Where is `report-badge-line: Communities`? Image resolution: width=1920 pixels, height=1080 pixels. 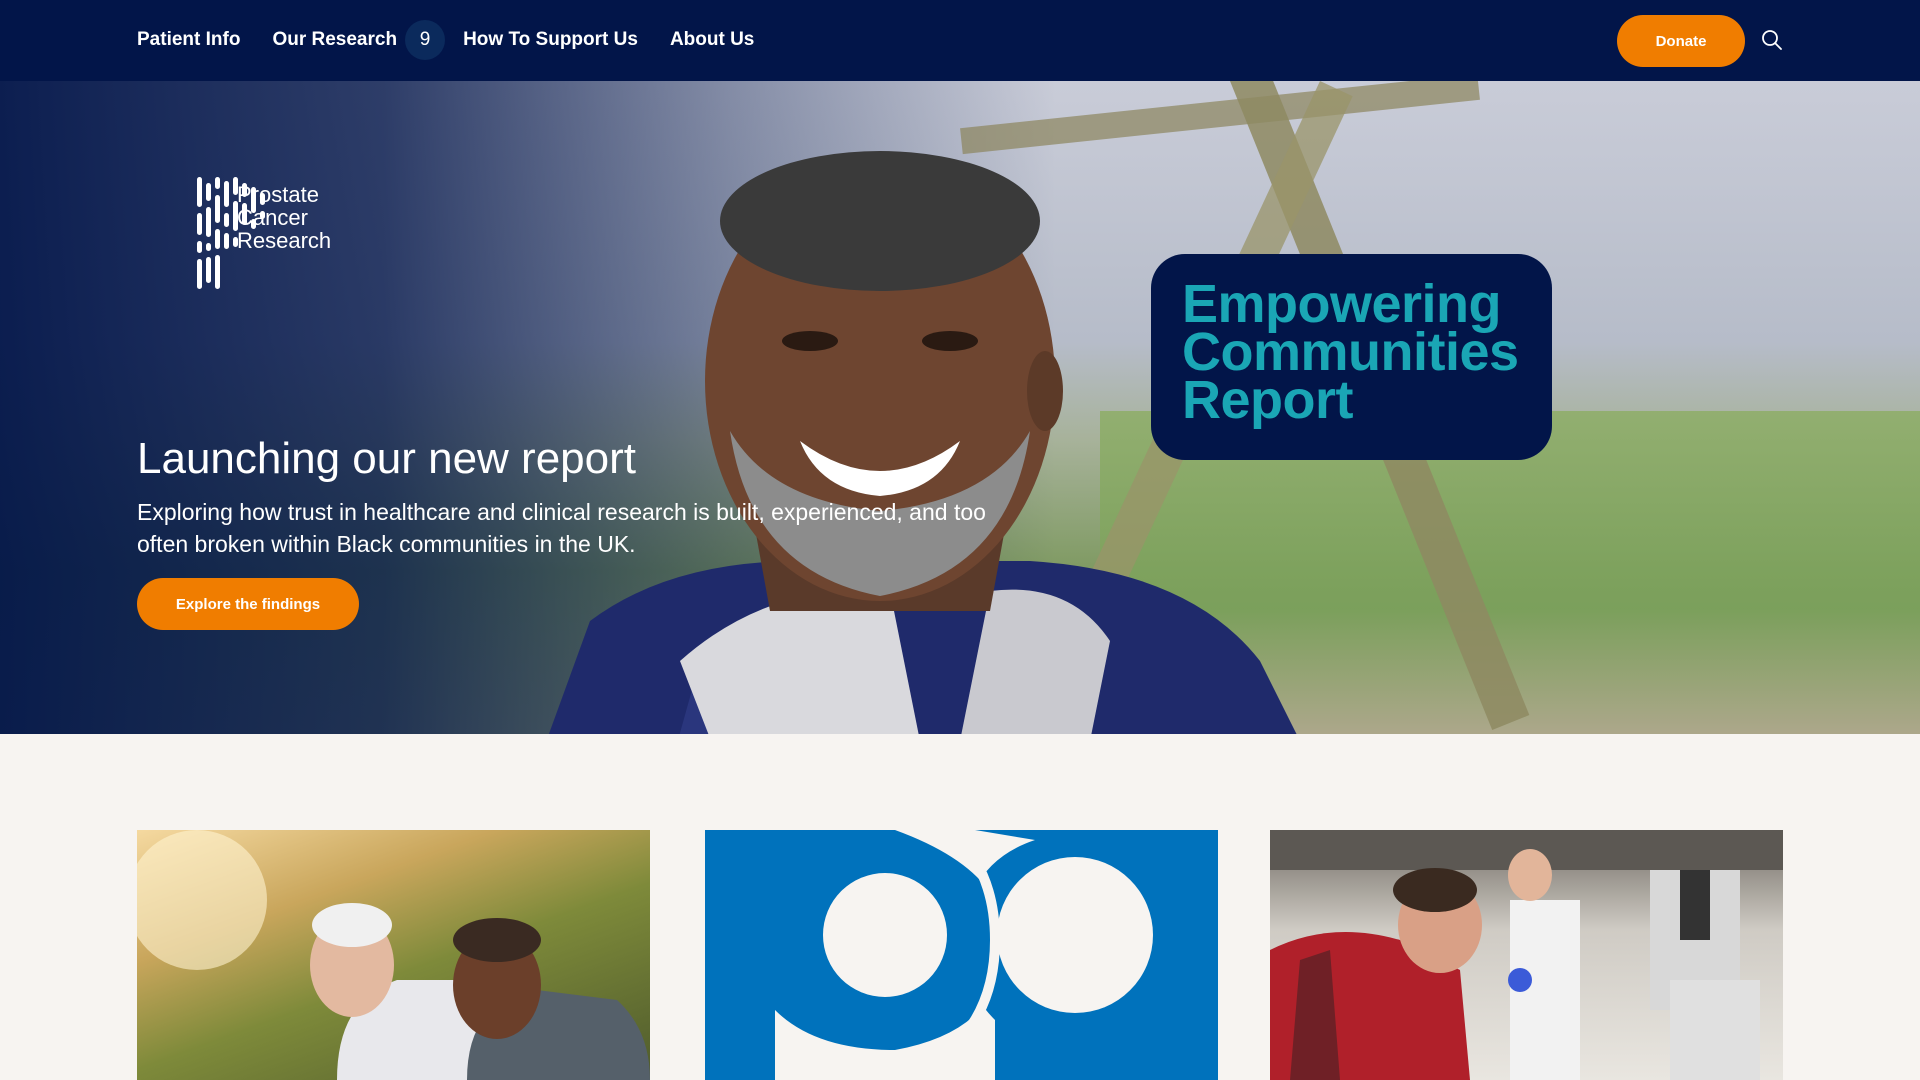 report-badge-line: Communities is located at coordinates (1350, 352).